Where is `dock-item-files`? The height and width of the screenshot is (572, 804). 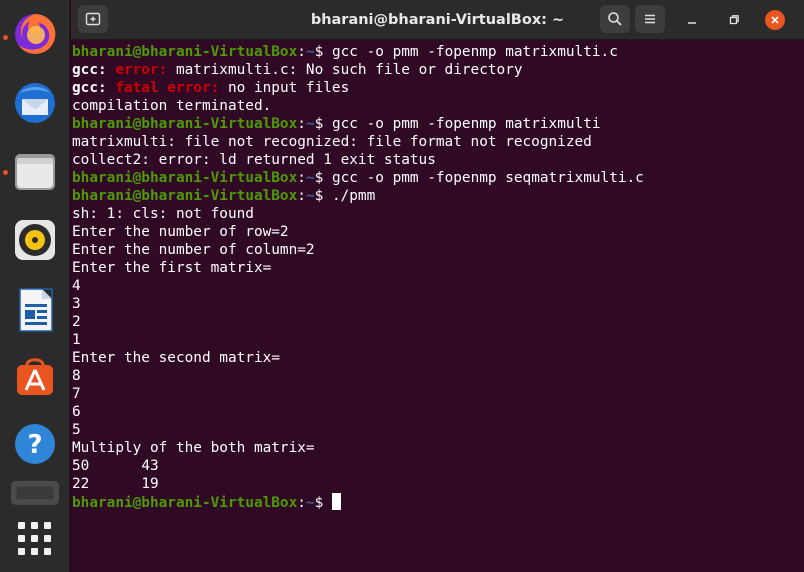
dock-item-files is located at coordinates (35, 172).